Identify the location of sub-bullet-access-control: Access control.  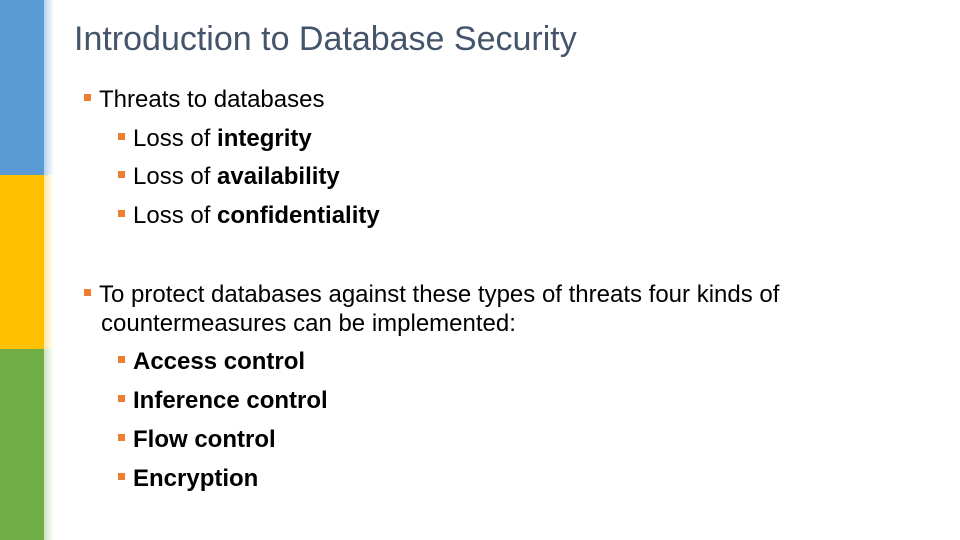
(211, 362).